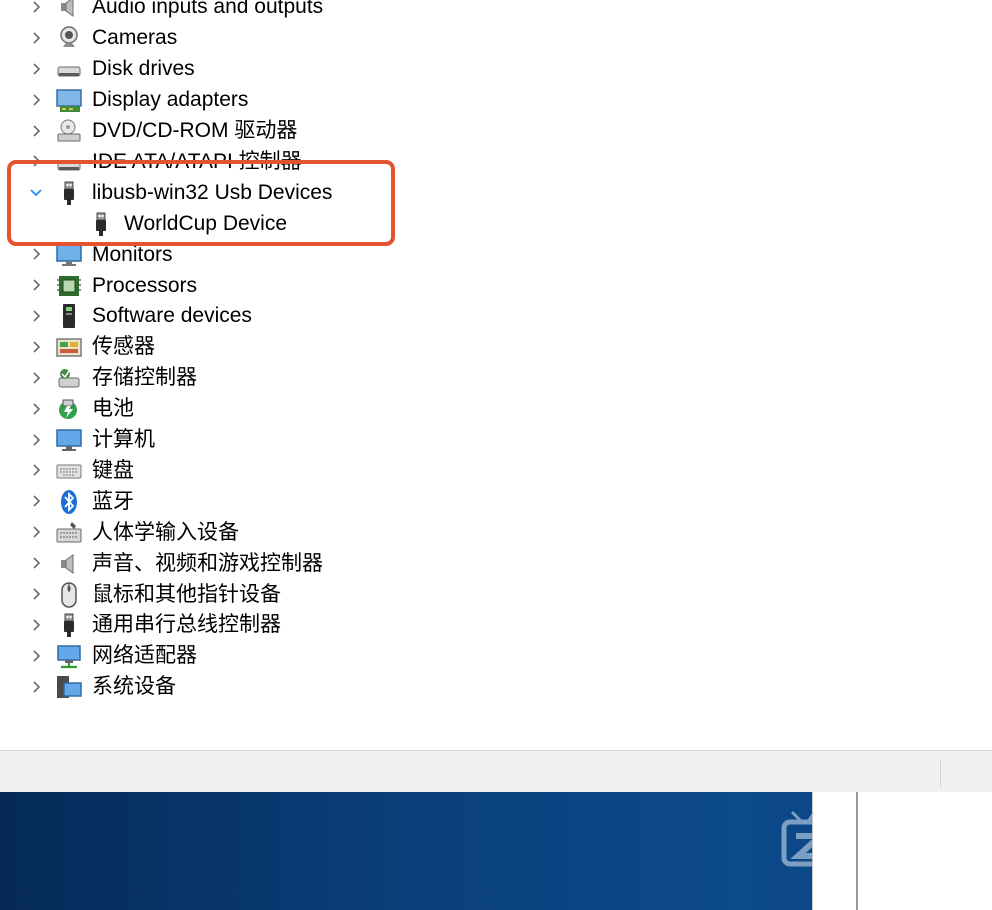  I want to click on tree-item-label: 存储控制器, so click(144, 378).